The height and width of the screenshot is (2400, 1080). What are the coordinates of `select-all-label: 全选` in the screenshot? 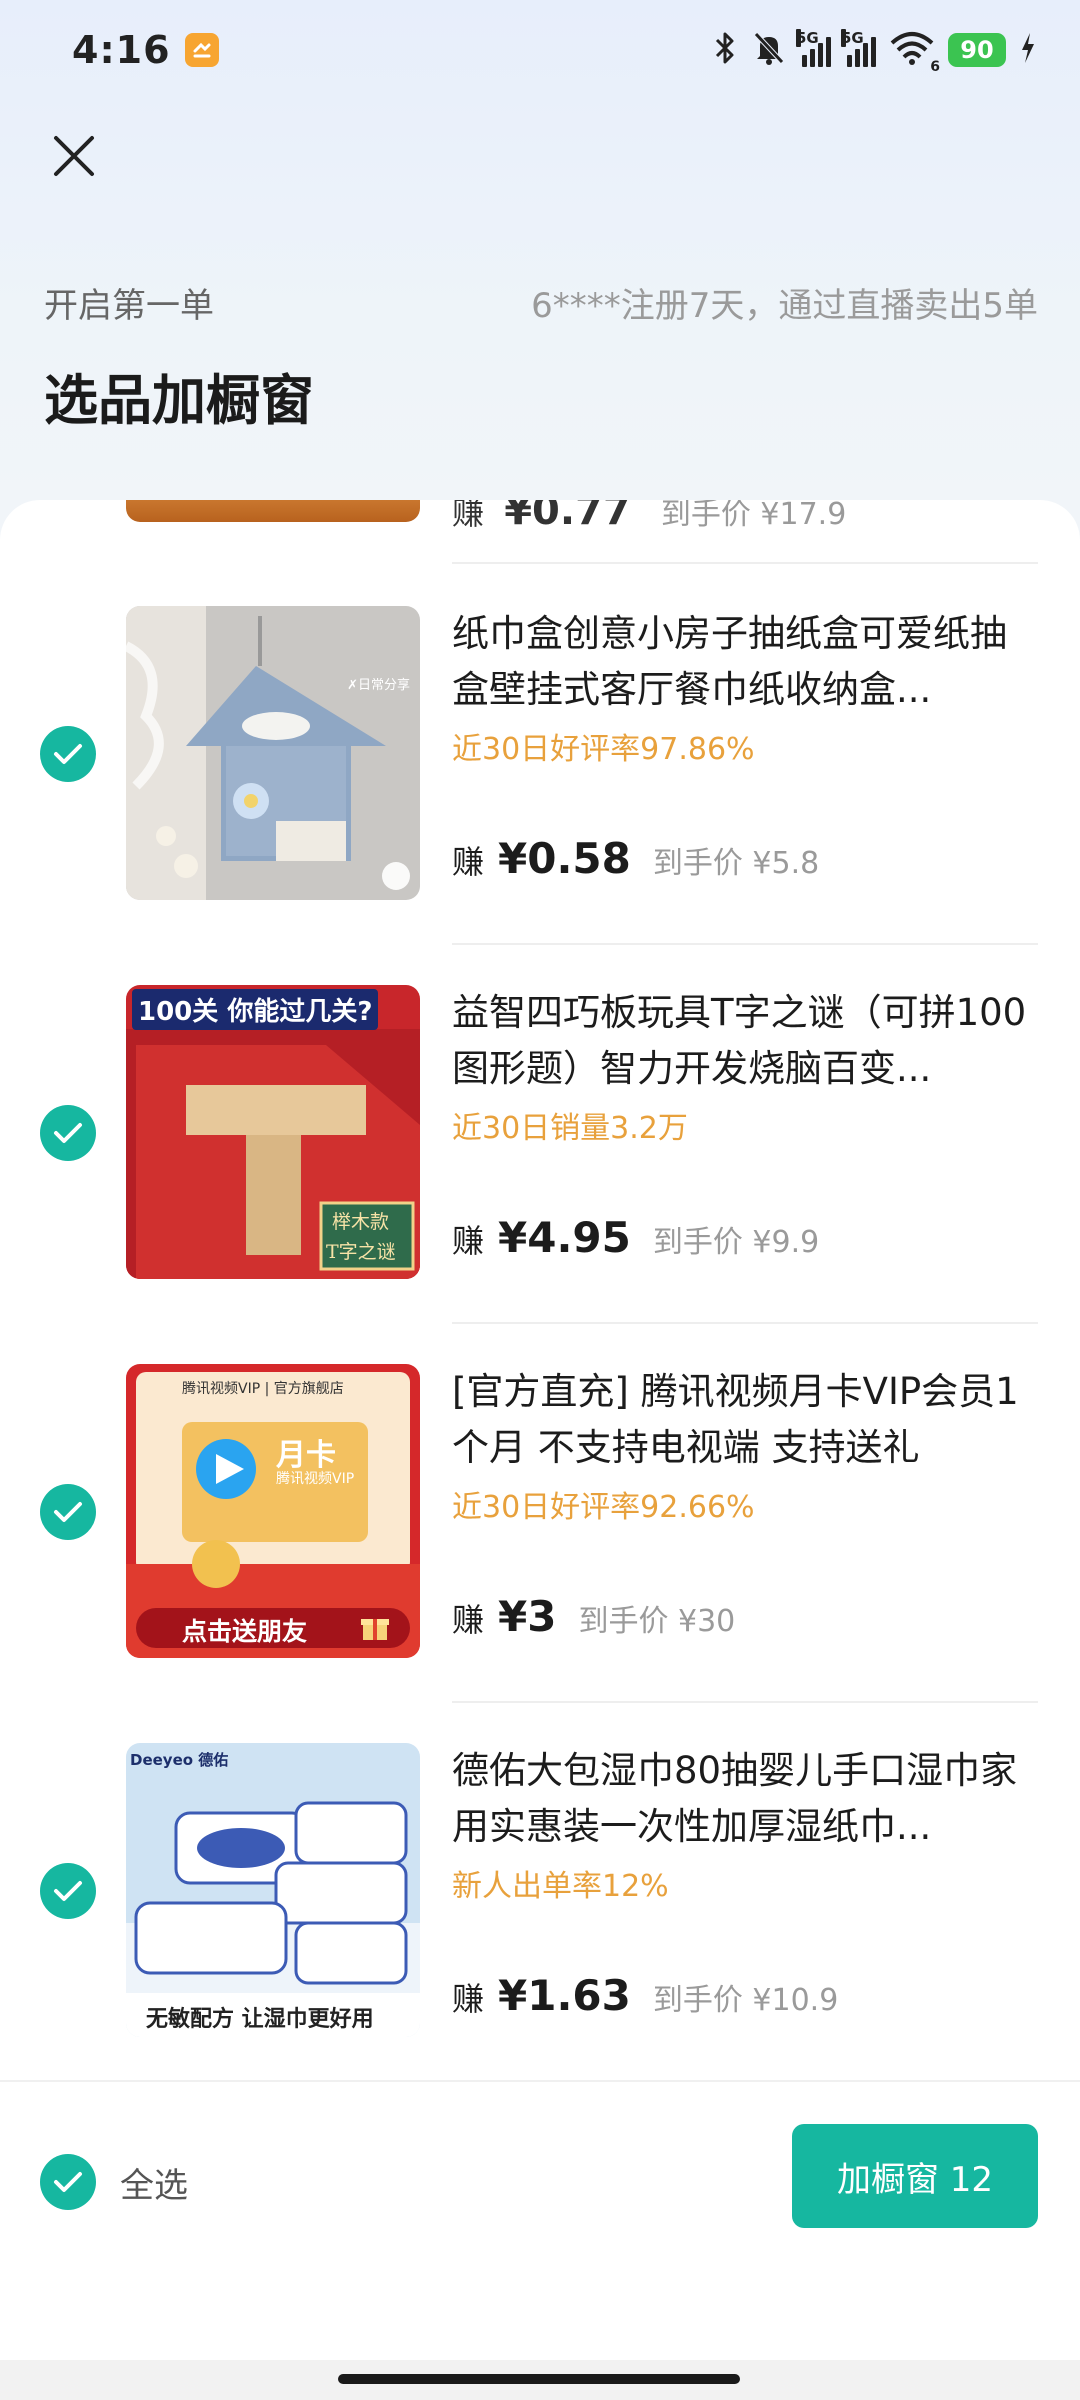 It's located at (154, 2185).